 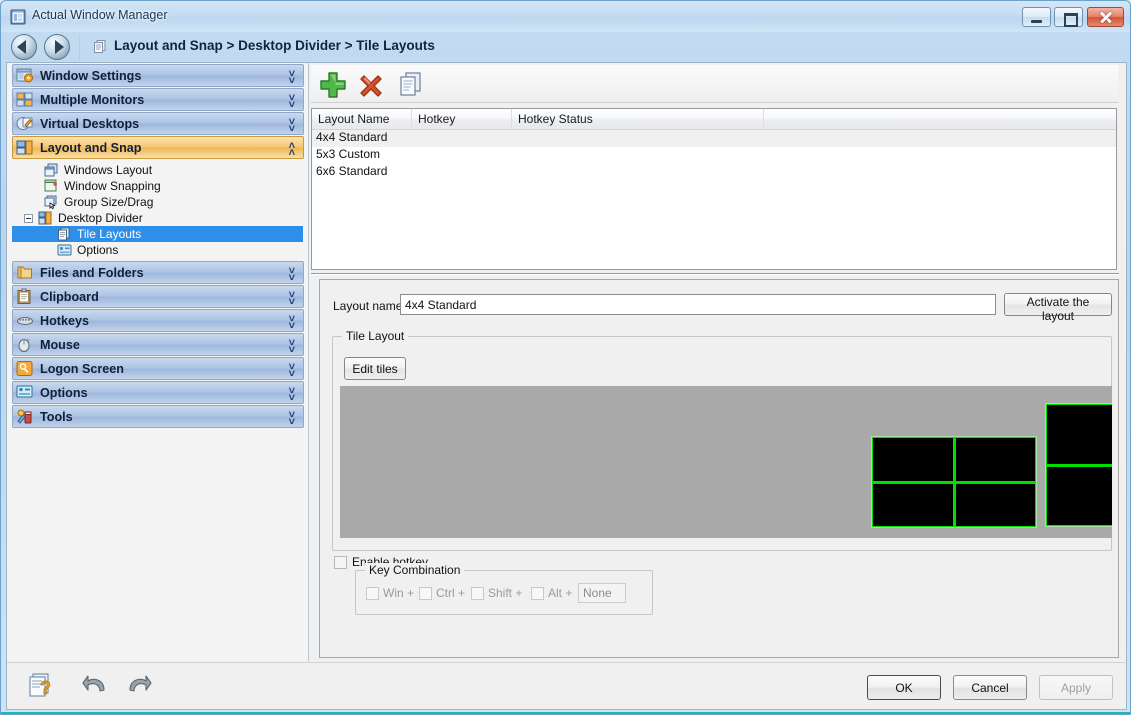 What do you see at coordinates (157, 170) in the screenshot?
I see `sidebar-item-windows-layout: Windows Layout` at bounding box center [157, 170].